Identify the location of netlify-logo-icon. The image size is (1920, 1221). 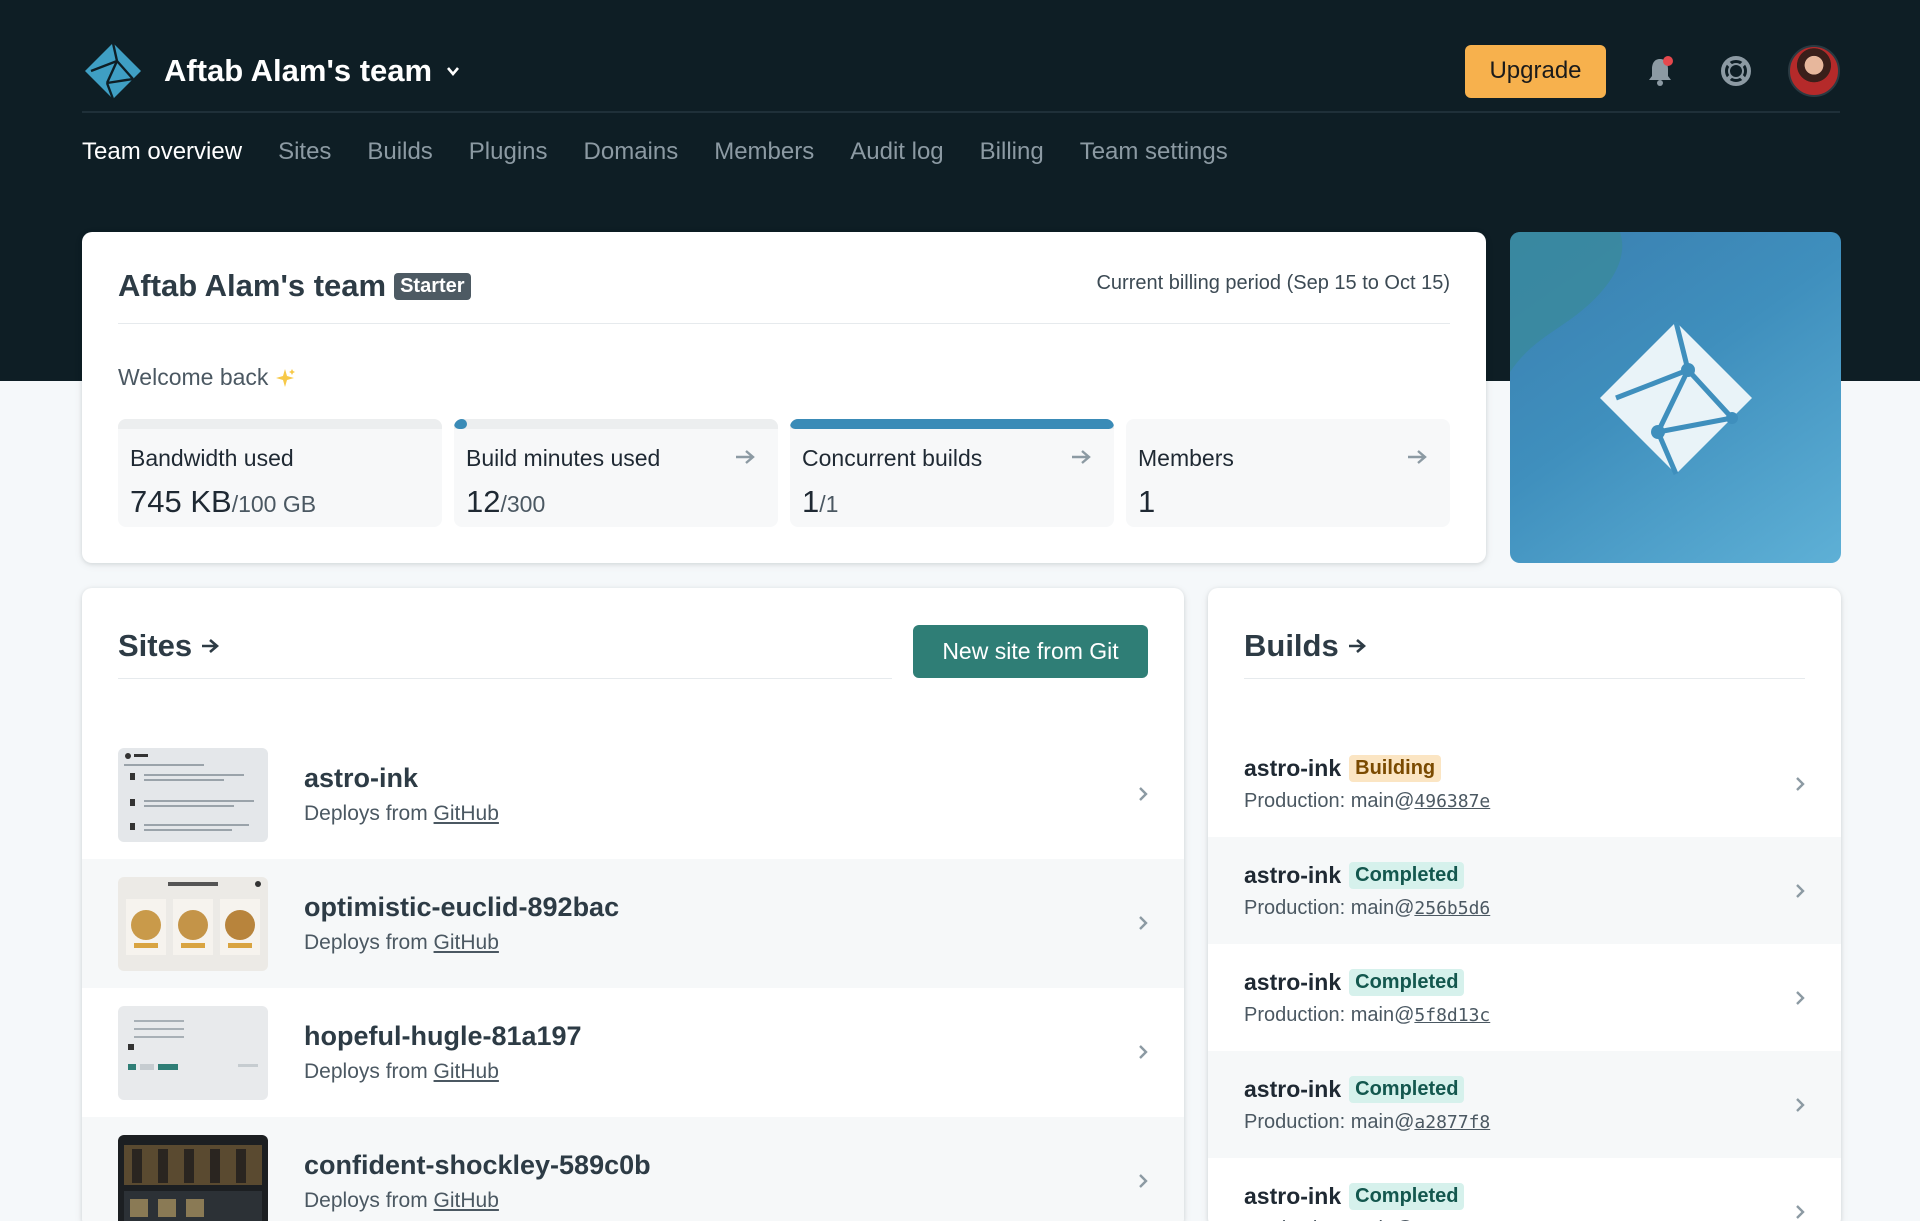
(113, 71).